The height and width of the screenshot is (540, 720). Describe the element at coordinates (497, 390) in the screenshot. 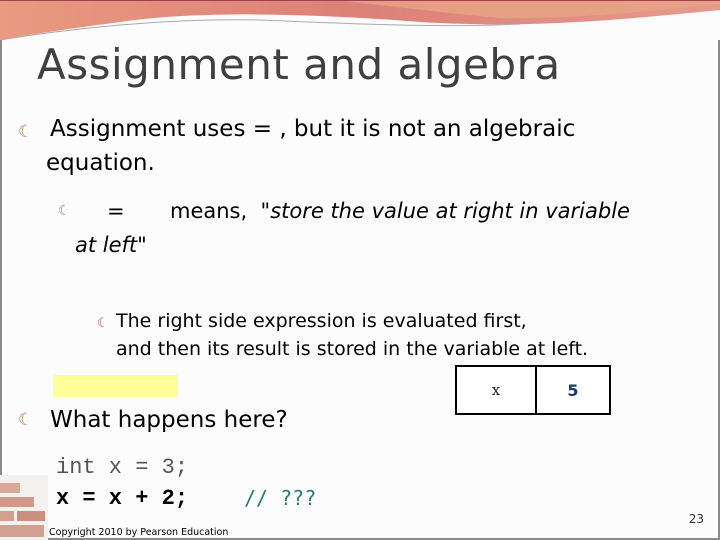

I see `variable-name: x` at that location.